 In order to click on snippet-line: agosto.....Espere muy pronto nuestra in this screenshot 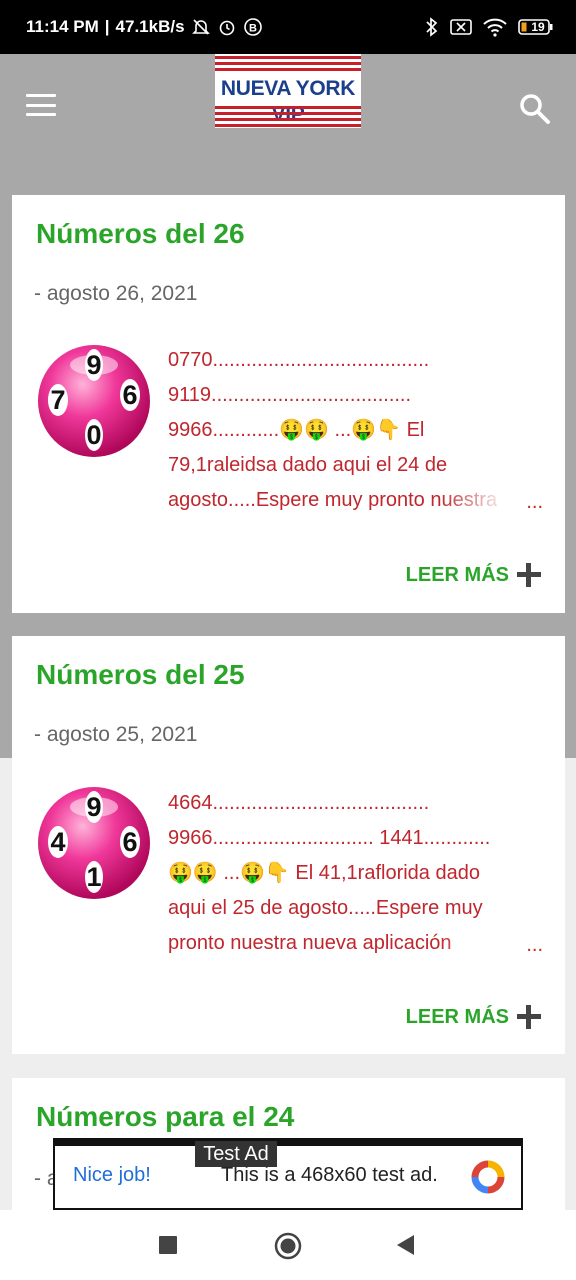, I will do `click(333, 500)`.